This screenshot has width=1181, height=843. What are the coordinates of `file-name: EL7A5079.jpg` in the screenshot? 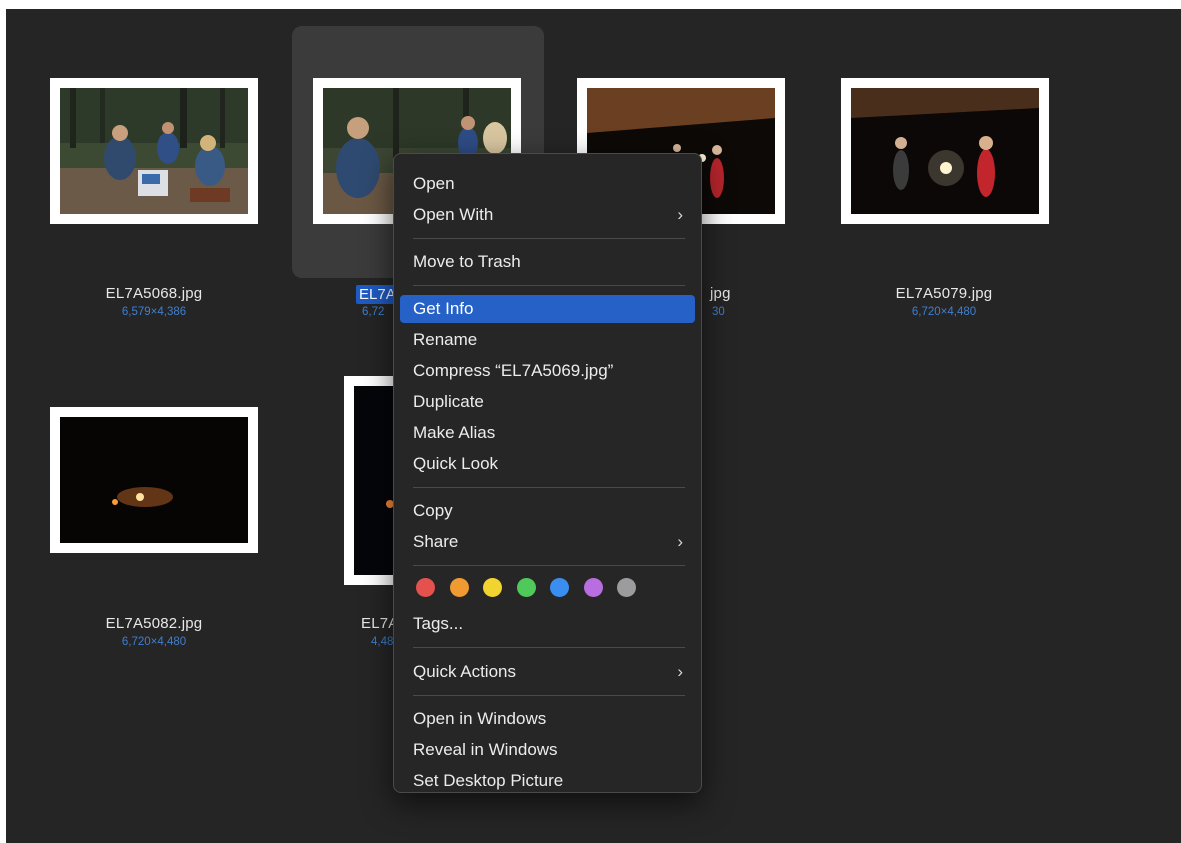 It's located at (944, 293).